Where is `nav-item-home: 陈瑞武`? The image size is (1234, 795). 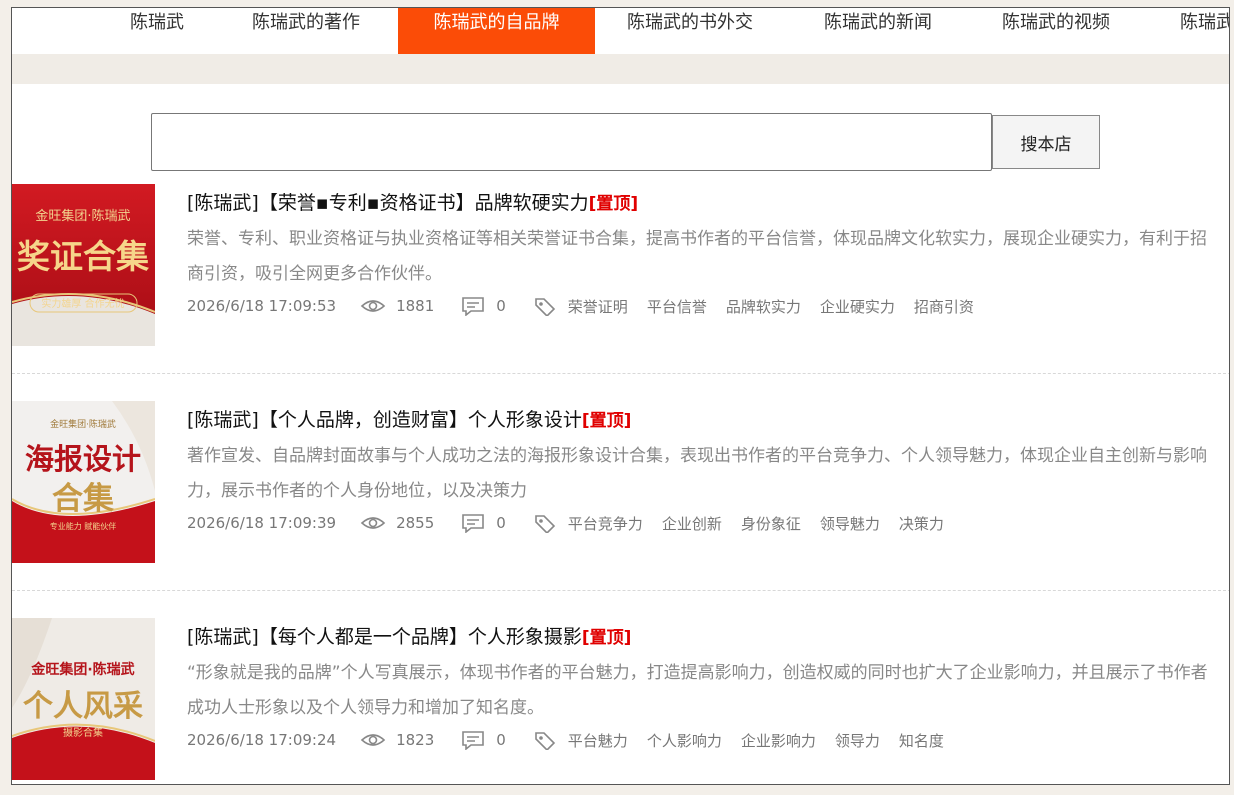
nav-item-home: 陈瑞武 is located at coordinates (157, 31).